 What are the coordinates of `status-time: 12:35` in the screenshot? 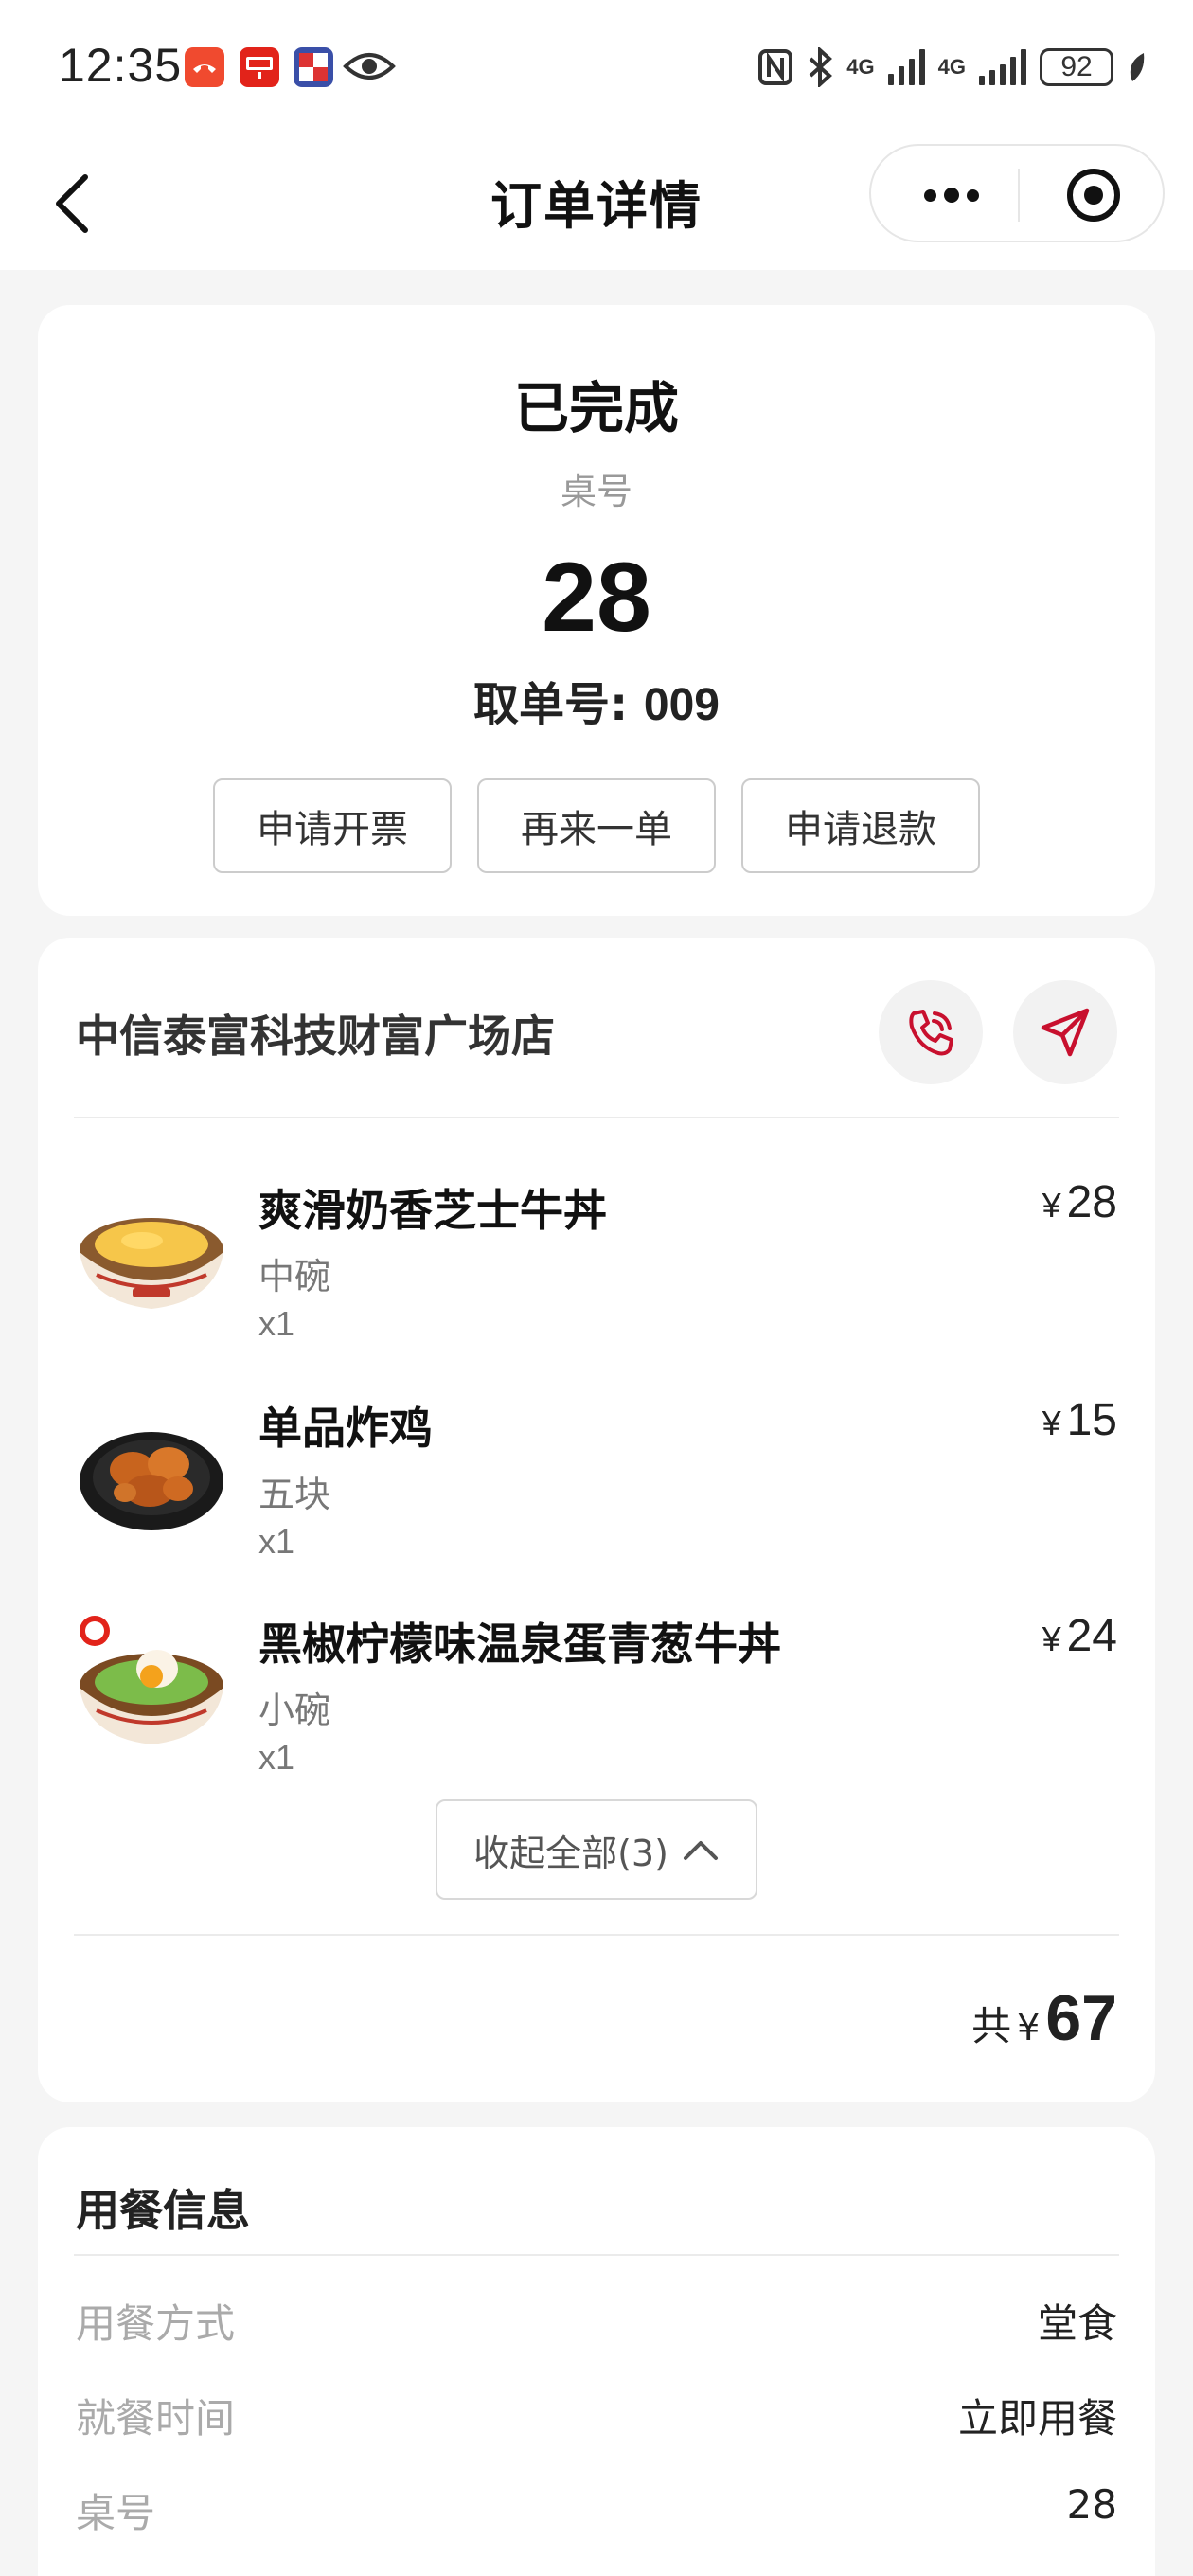 It's located at (121, 65).